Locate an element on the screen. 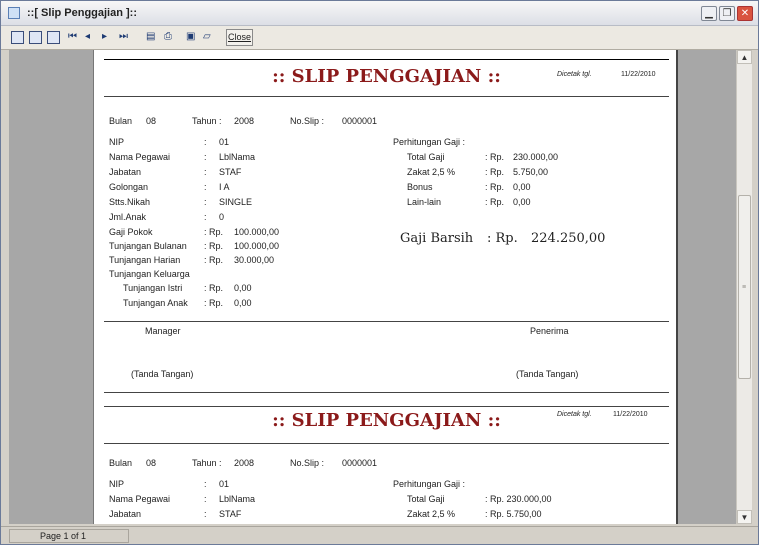  close-report-button: Close is located at coordinates (239, 37).